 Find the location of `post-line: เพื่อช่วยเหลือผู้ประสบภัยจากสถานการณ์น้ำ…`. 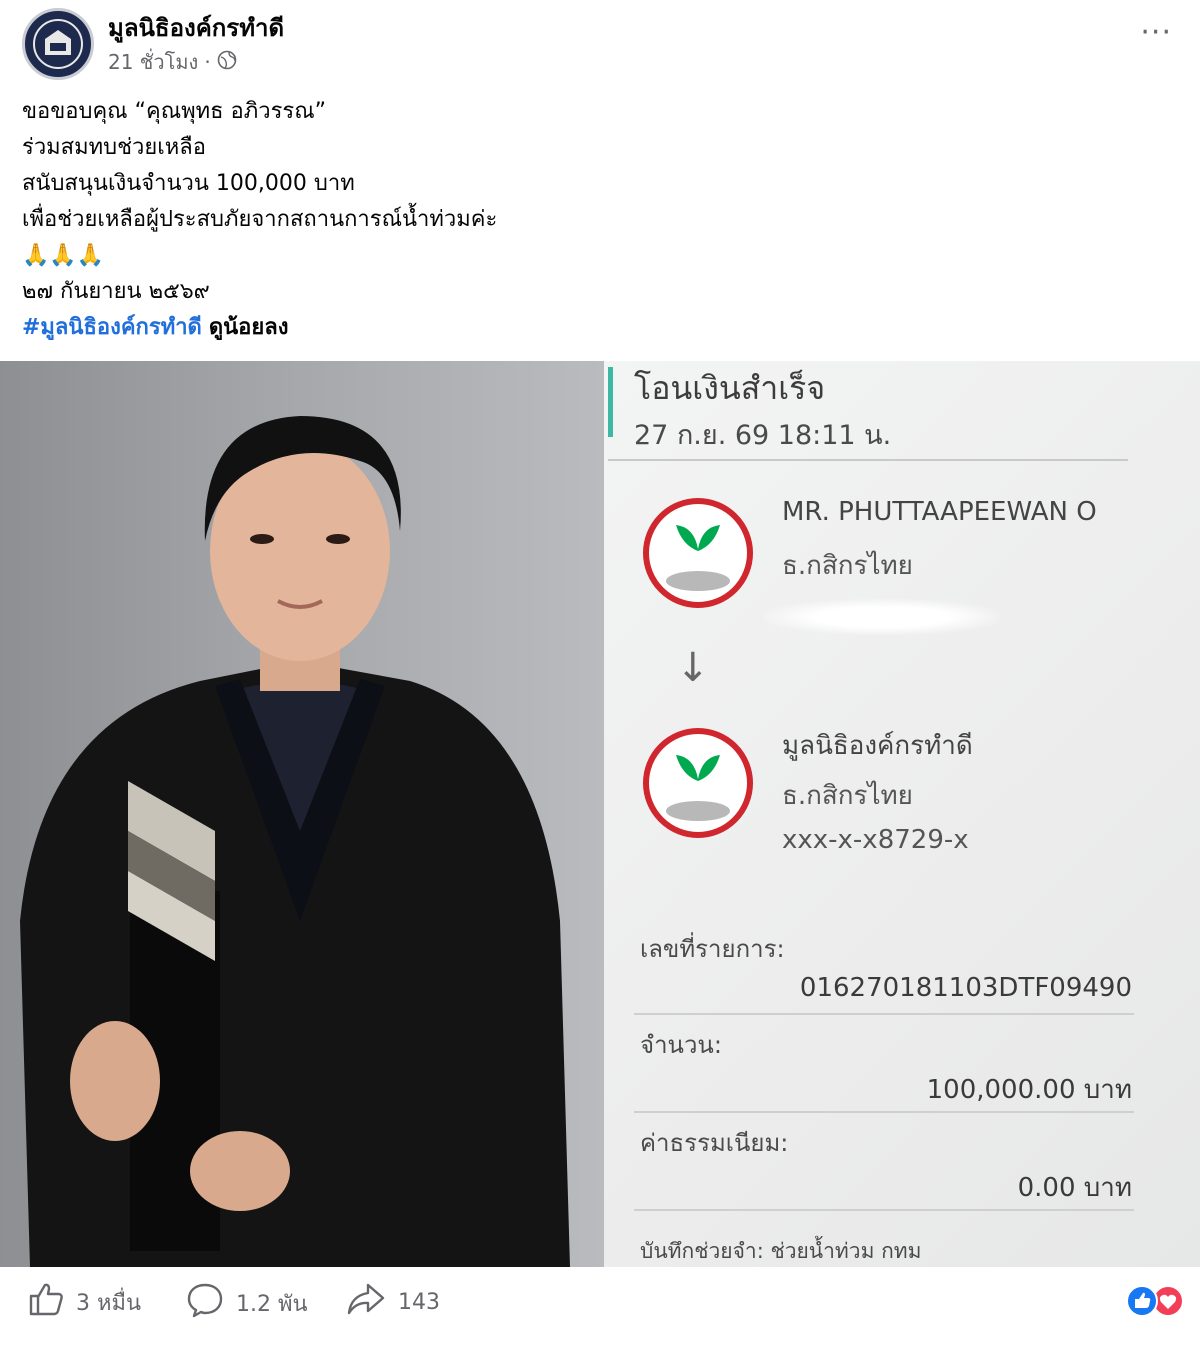

post-line: เพื่อช่วยเหลือผู้ประสบภัยจากสถานการณ์น้ำ… is located at coordinates (260, 219).